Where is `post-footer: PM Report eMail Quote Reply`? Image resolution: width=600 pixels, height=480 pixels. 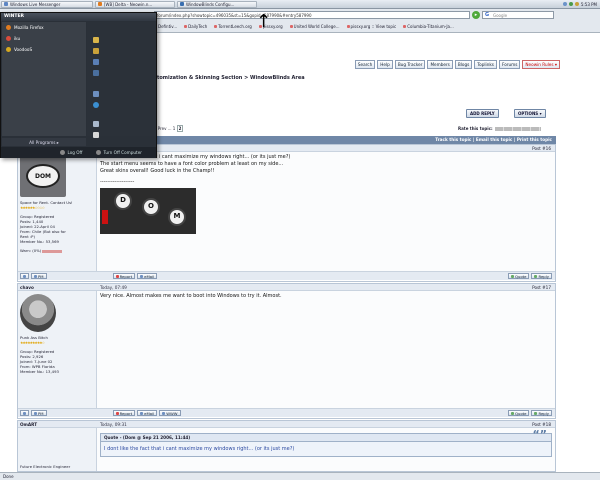 post-footer: PM Report eMail Quote Reply is located at coordinates (286, 275).